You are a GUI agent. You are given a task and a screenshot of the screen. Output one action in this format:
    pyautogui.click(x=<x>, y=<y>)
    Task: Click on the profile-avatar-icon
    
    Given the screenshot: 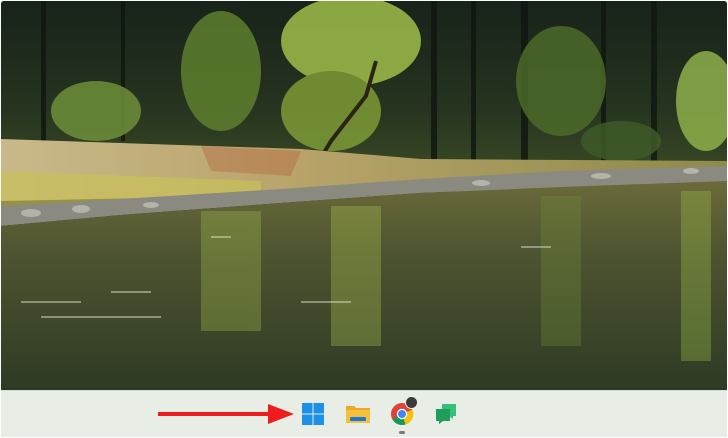 What is the action you would take?
    pyautogui.click(x=411, y=402)
    